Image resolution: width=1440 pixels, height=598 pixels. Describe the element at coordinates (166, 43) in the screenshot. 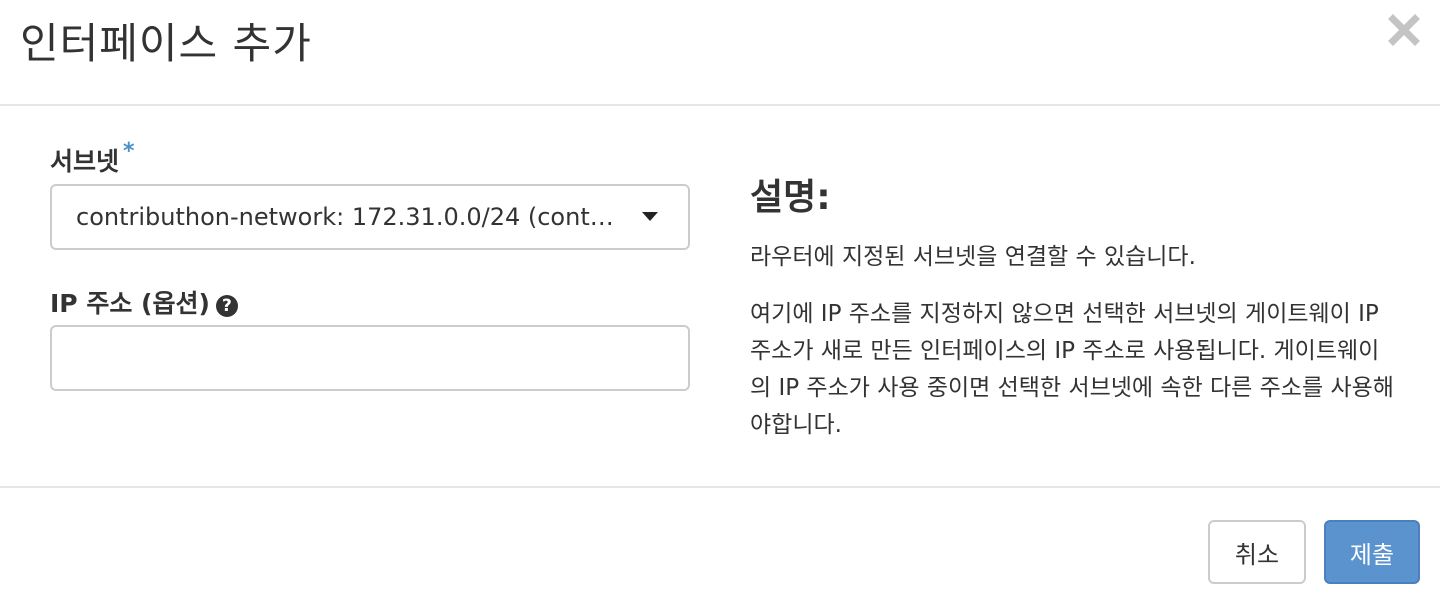

I see `dialog-title: 인터페이스 추가` at that location.